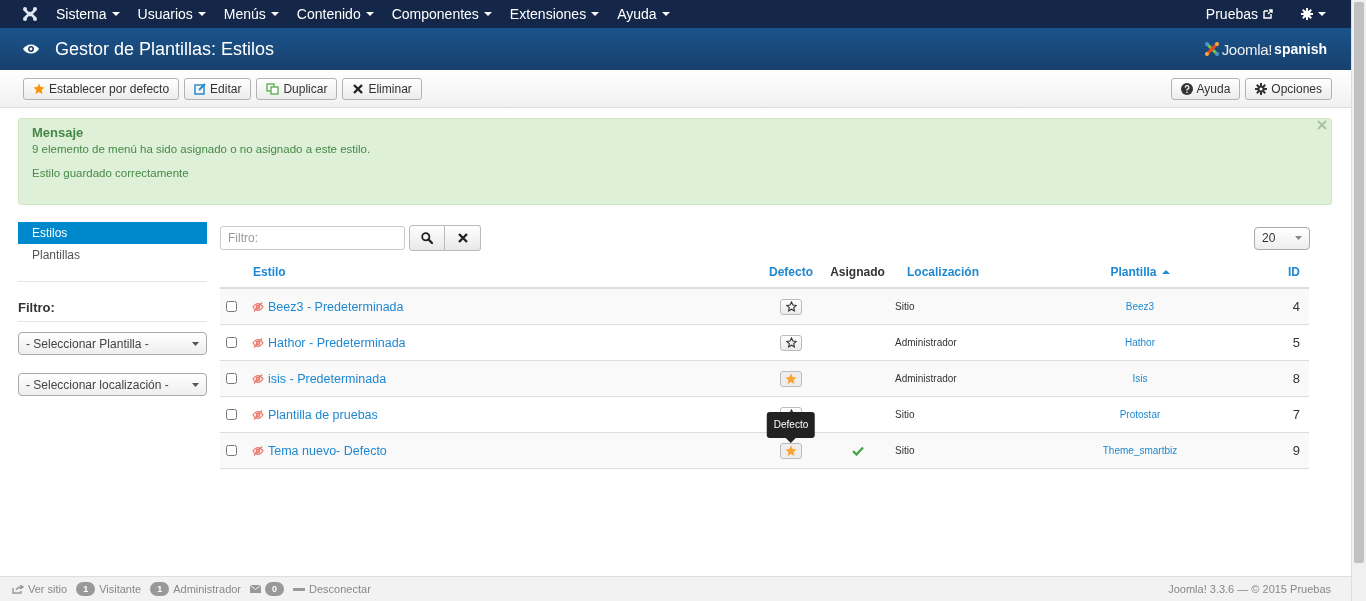  I want to click on table-cell: 5, so click(1296, 342).